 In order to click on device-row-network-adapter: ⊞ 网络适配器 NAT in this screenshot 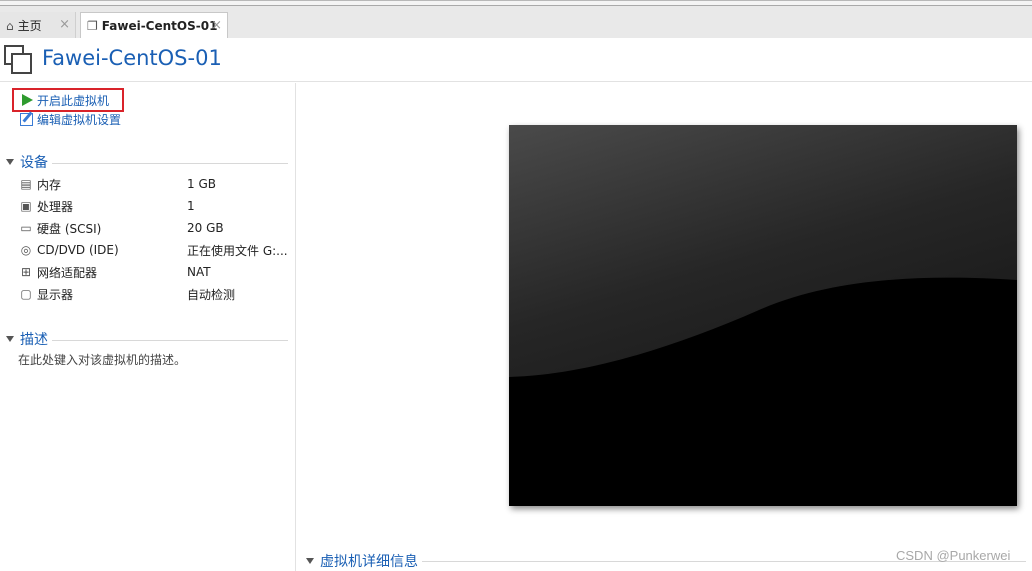, I will do `click(153, 272)`.